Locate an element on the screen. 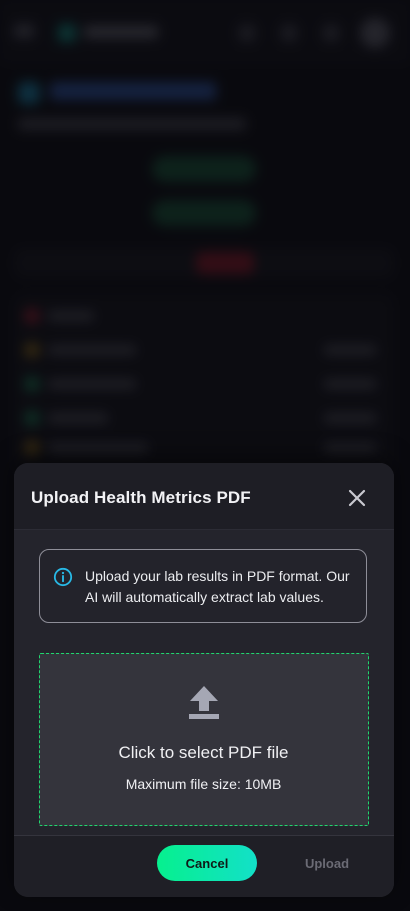  upload-arrow-icon is located at coordinates (204, 702).